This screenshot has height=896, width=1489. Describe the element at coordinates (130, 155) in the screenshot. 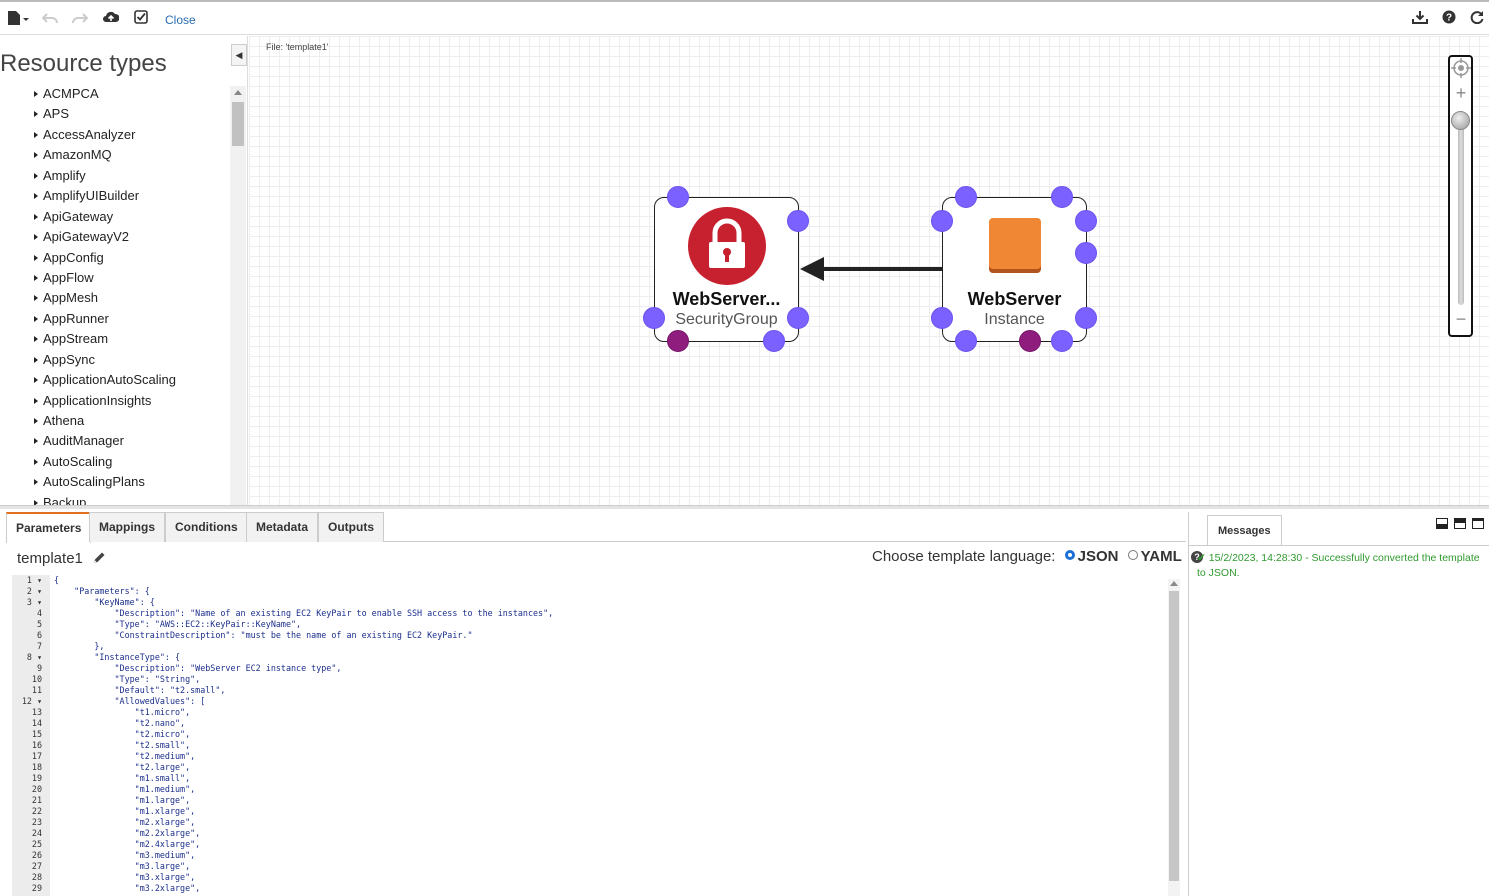

I see `resource-type-item: AmazonMQ` at that location.